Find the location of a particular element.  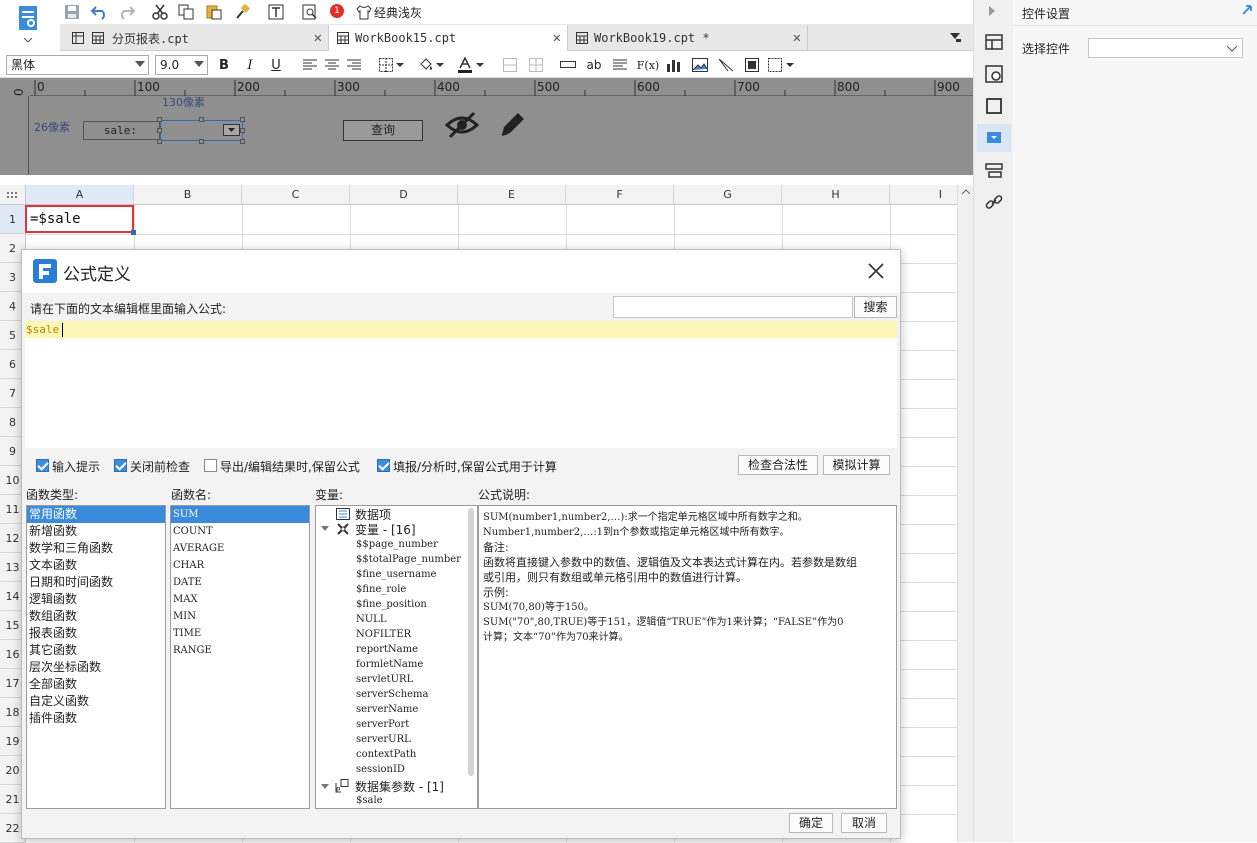

tree-leaf: formletName is located at coordinates (389, 664).